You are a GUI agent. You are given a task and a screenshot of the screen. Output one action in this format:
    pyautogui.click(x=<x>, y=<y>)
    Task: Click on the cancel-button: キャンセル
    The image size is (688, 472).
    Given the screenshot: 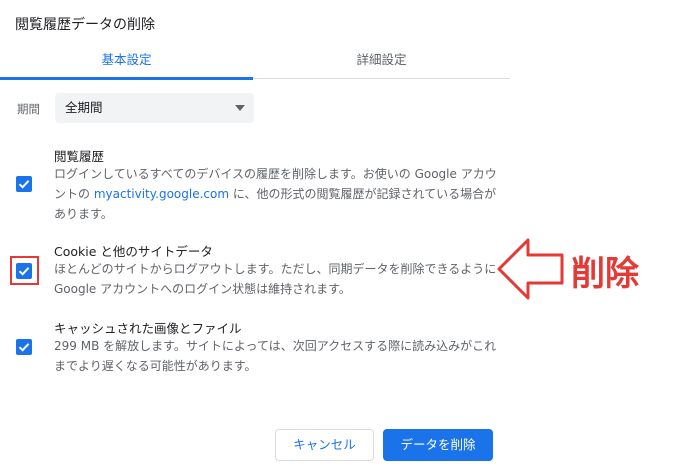 What is the action you would take?
    pyautogui.click(x=324, y=445)
    